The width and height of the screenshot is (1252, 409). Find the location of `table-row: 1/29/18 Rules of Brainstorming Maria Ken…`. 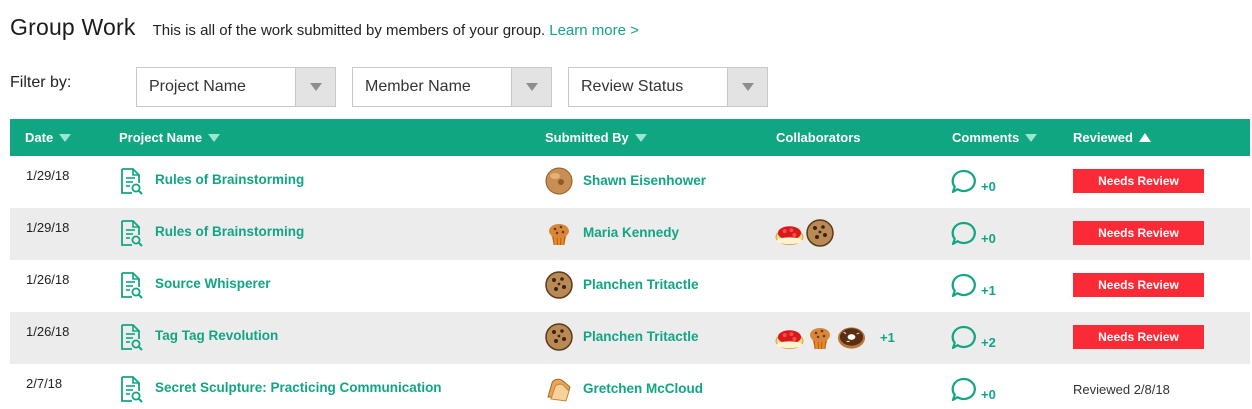

table-row: 1/29/18 Rules of Brainstorming Maria Ken… is located at coordinates (630, 234).